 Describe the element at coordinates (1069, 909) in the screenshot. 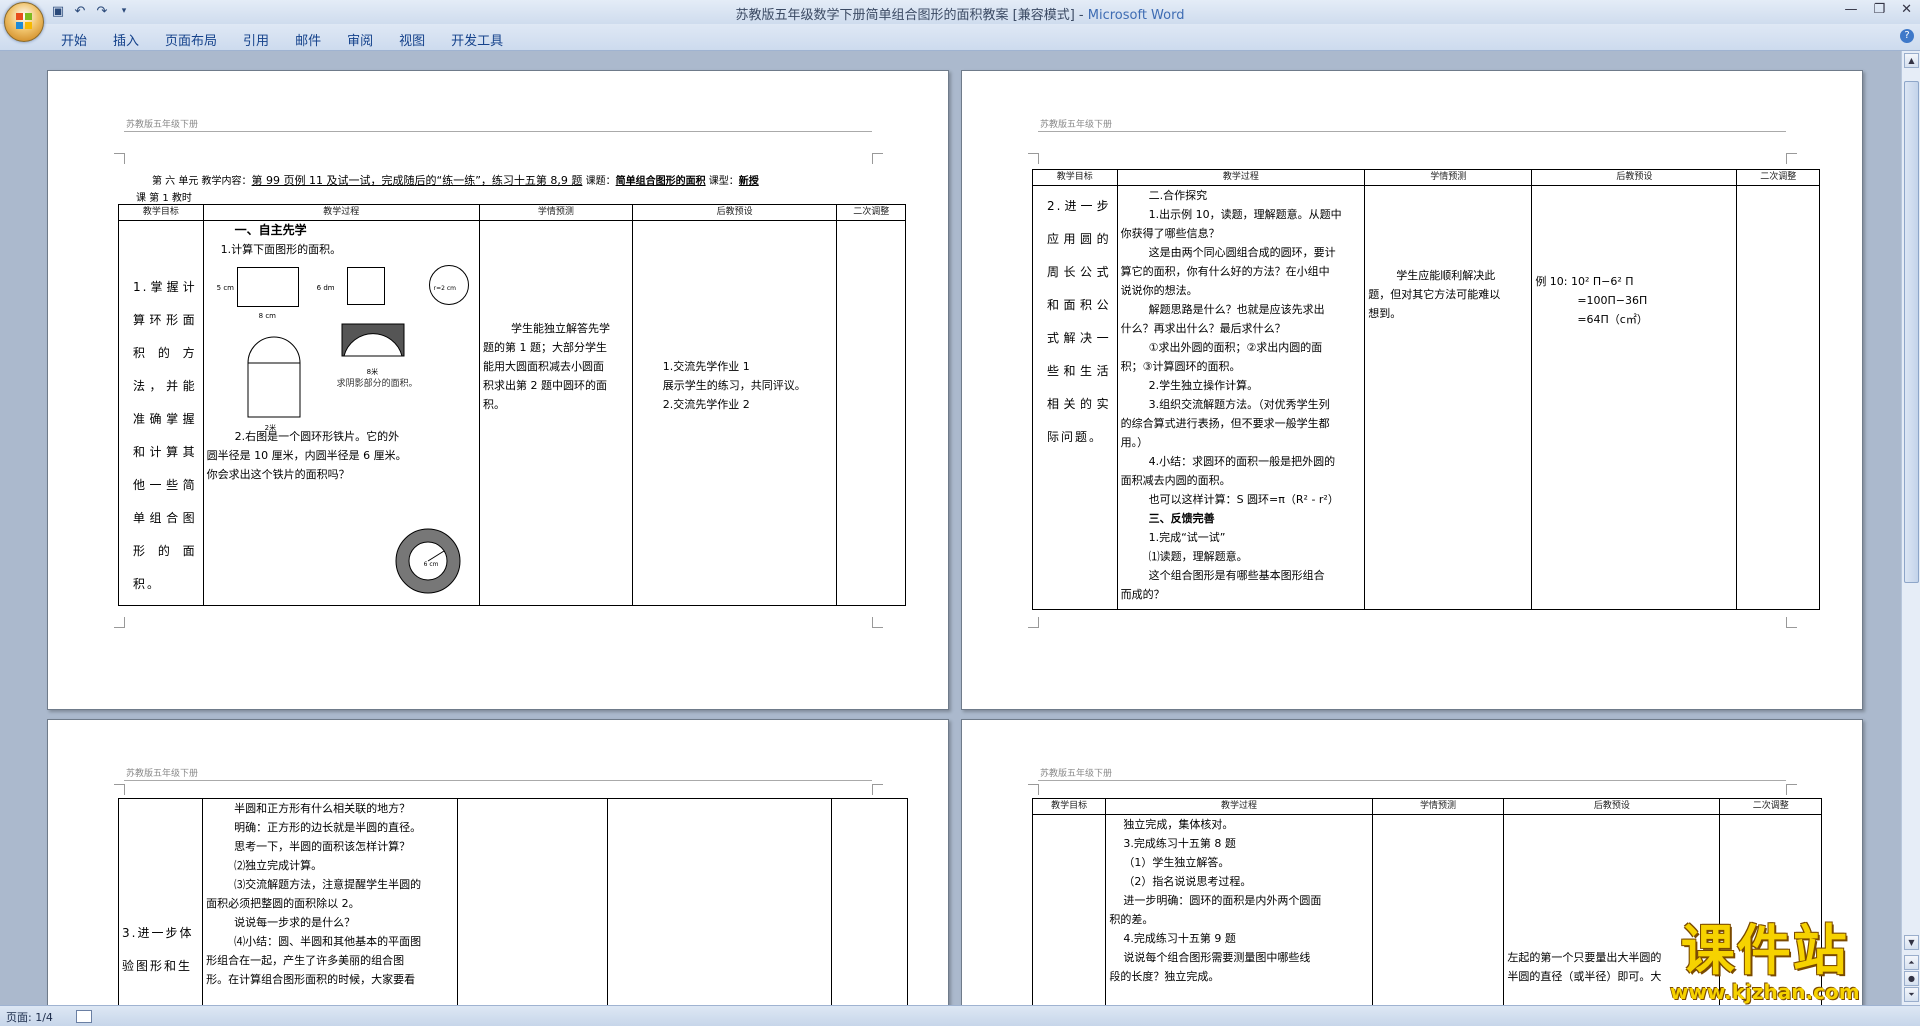

I see `teaching-goal` at that location.